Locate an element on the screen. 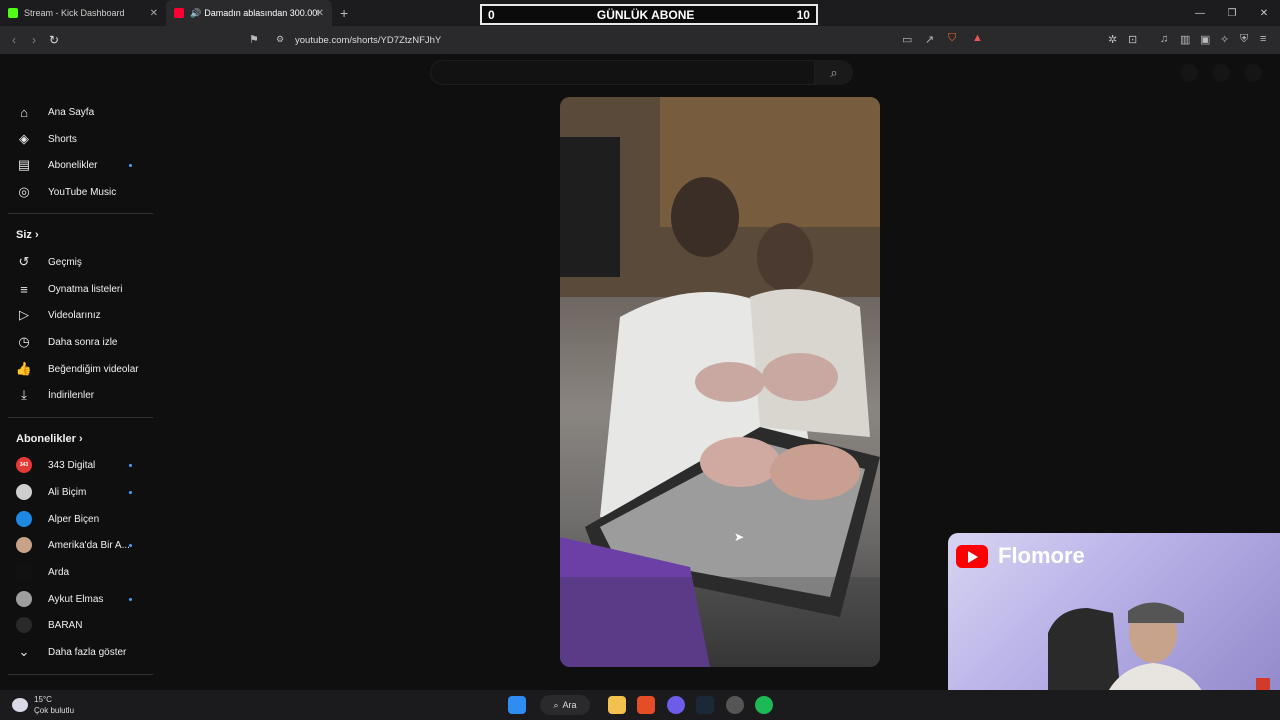 The height and width of the screenshot is (720, 1280). sidebar-item-your-videos: ▷ Videolarınız is located at coordinates (81, 315).